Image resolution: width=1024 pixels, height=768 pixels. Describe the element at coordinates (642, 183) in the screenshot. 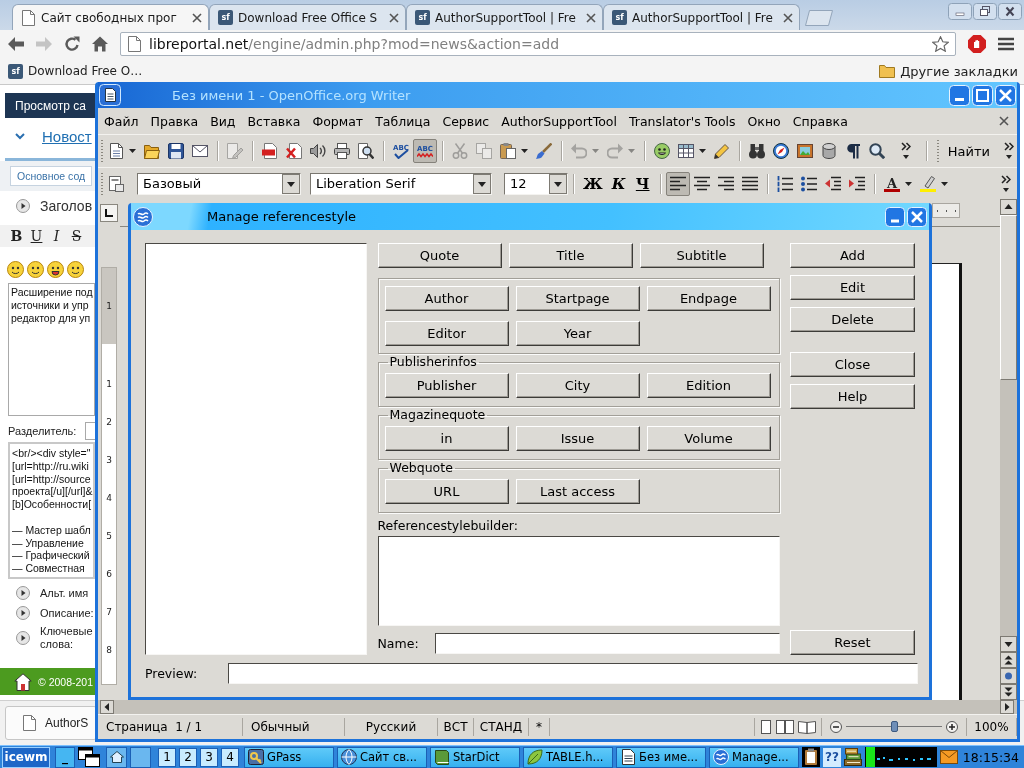

I see `underline-button: Ч` at that location.